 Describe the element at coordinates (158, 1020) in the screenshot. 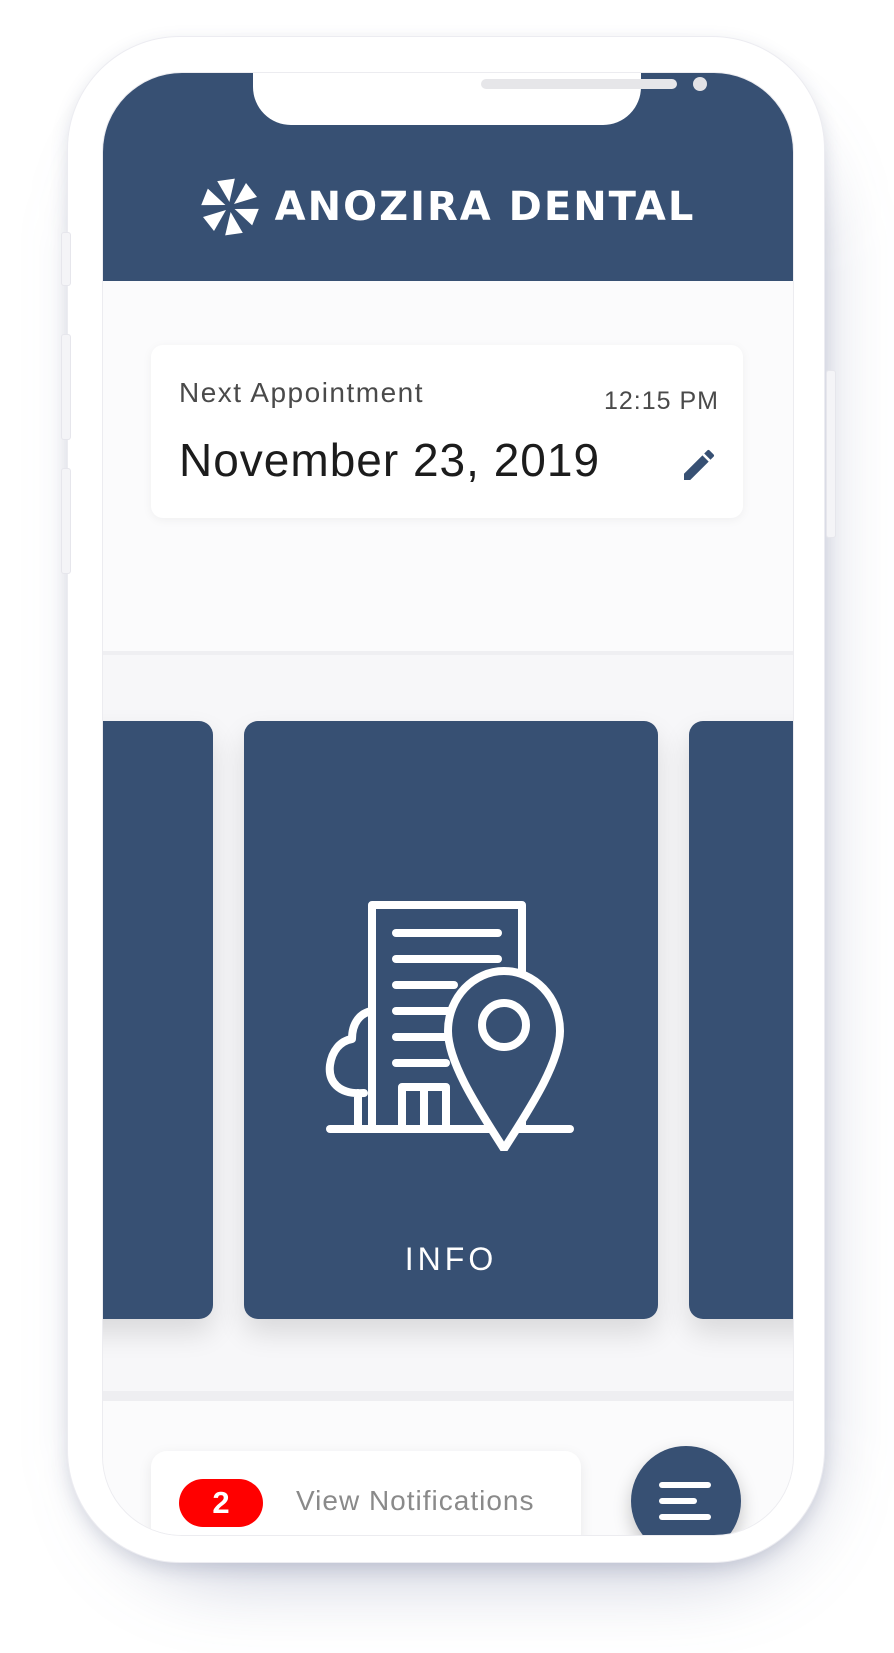

I see `carousel-card-previous` at that location.